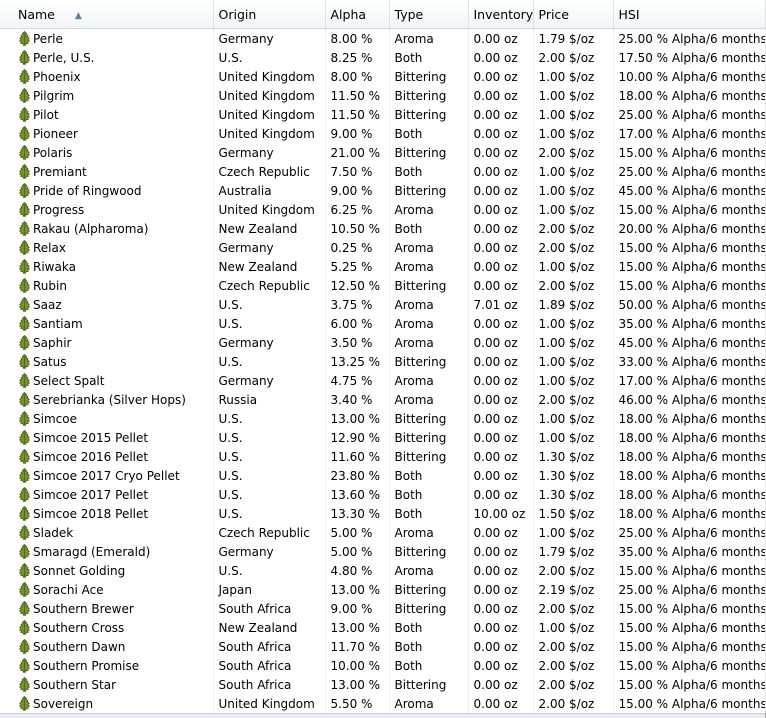  Describe the element at coordinates (107, 570) in the screenshot. I see `cell-name: Sonnet Golding` at that location.